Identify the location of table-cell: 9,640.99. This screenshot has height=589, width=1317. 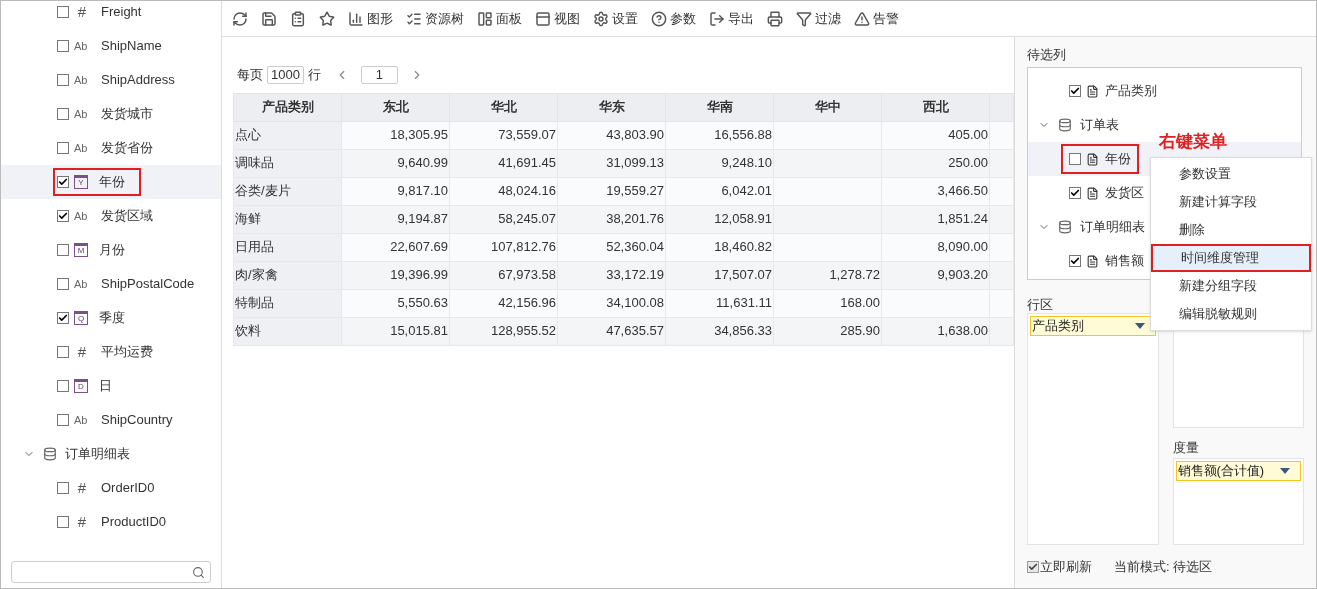
(395, 163).